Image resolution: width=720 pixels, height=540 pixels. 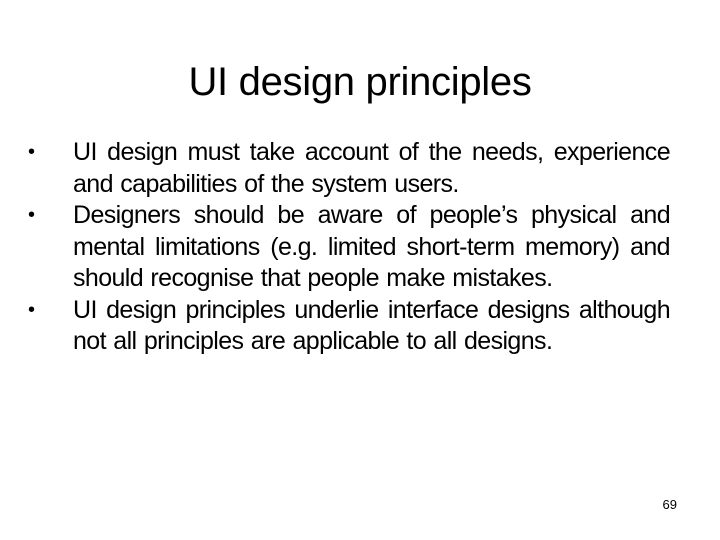 What do you see at coordinates (360, 82) in the screenshot?
I see `slide-title: UI design principles` at bounding box center [360, 82].